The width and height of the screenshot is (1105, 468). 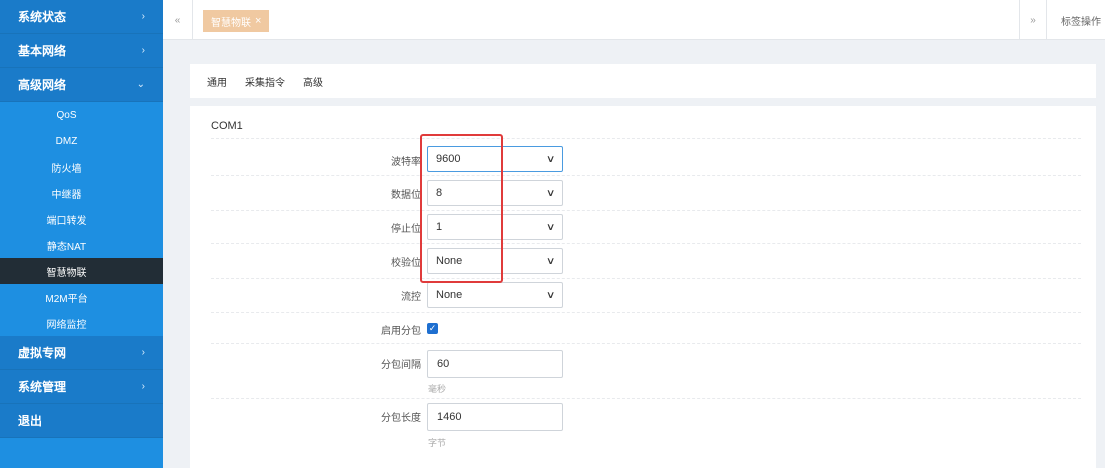 What do you see at coordinates (217, 81) in the screenshot?
I see `tab-general: 通用` at bounding box center [217, 81].